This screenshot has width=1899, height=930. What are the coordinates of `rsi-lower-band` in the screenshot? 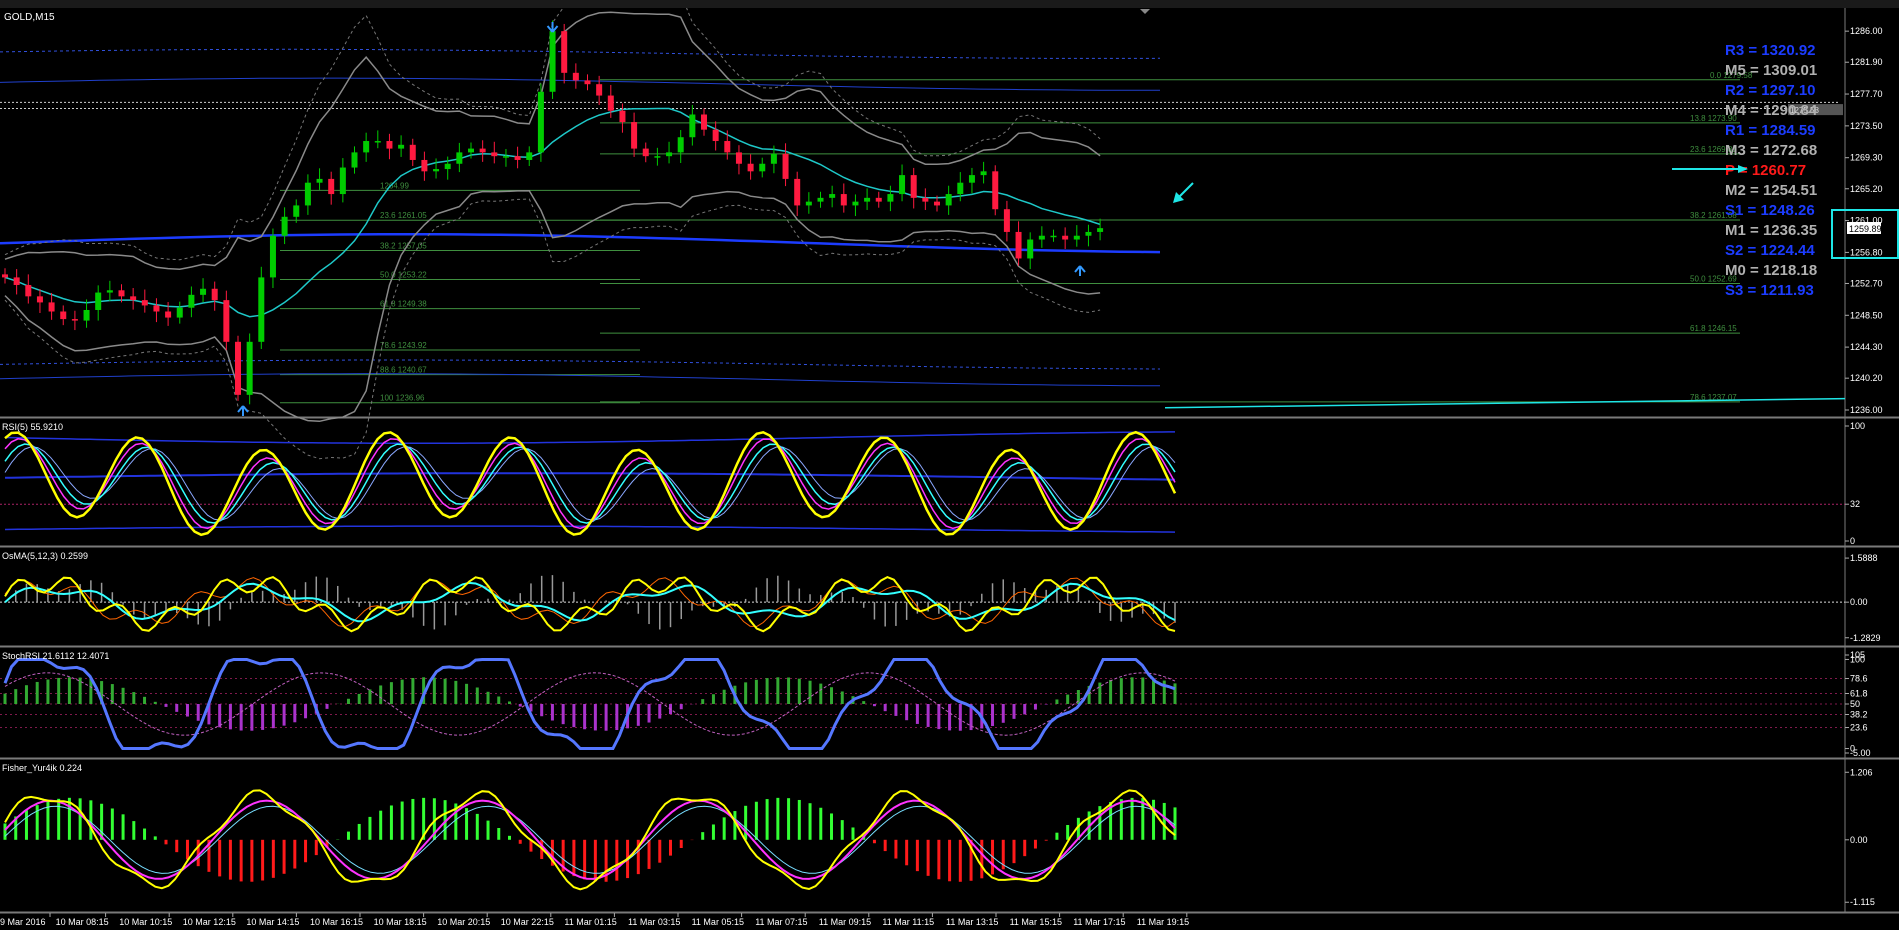 It's located at (590, 529).